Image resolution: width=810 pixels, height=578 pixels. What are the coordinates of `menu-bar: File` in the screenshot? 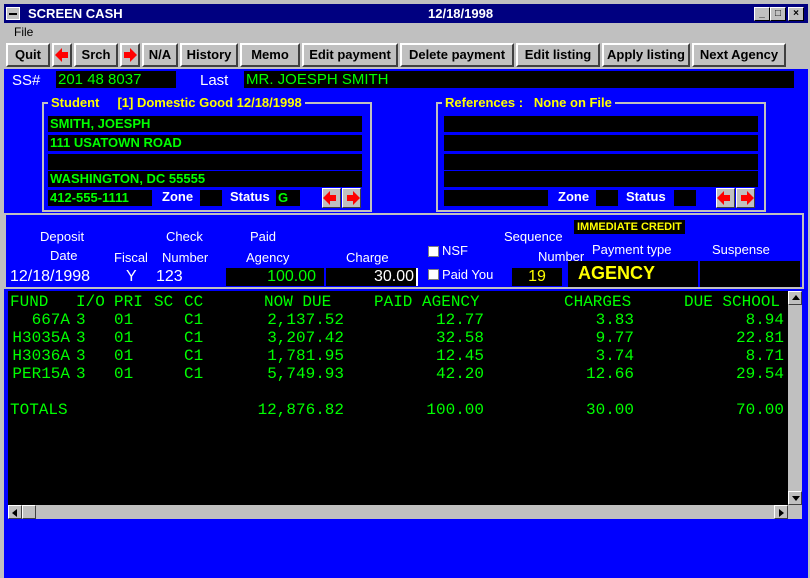 It's located at (406, 32).